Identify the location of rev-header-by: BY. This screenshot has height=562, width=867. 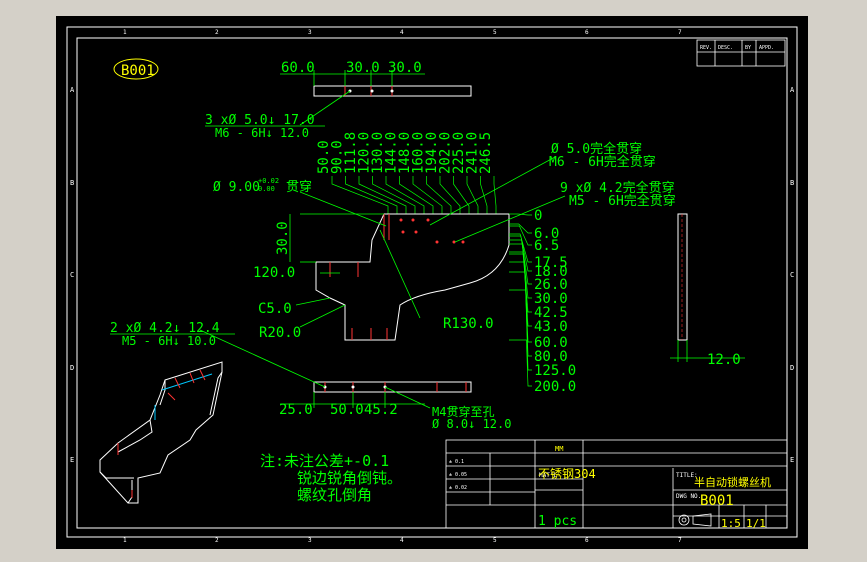
(748, 48).